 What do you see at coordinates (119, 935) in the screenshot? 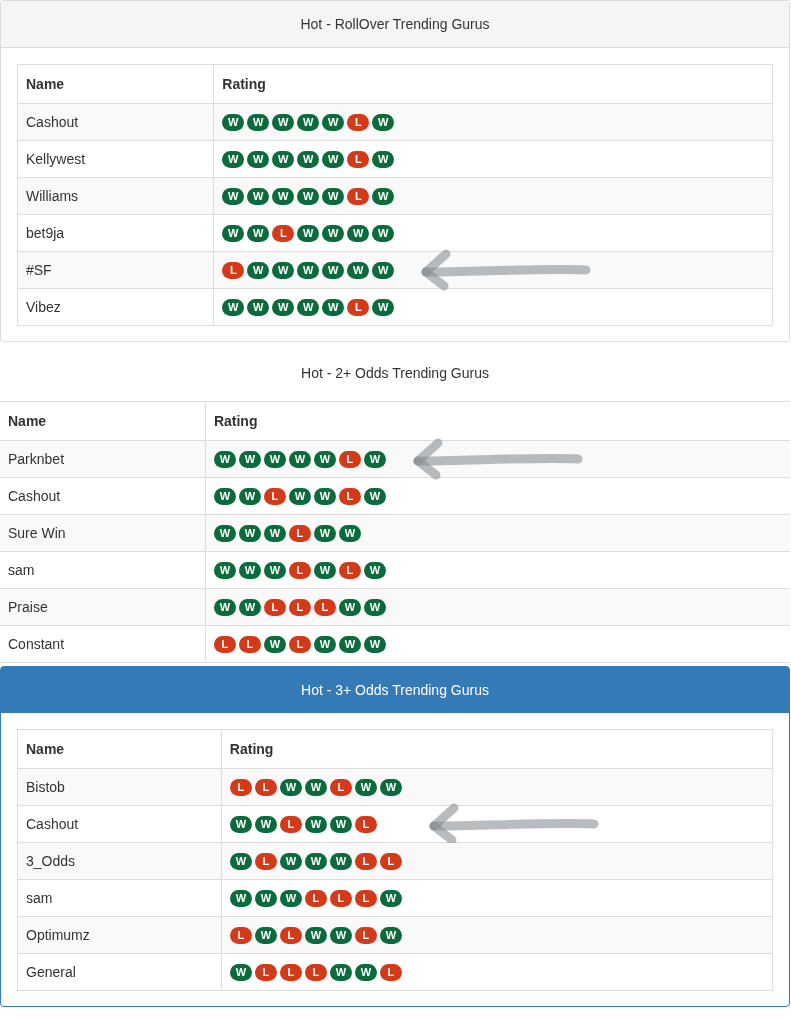
I see `name-cell: Optimumz` at bounding box center [119, 935].